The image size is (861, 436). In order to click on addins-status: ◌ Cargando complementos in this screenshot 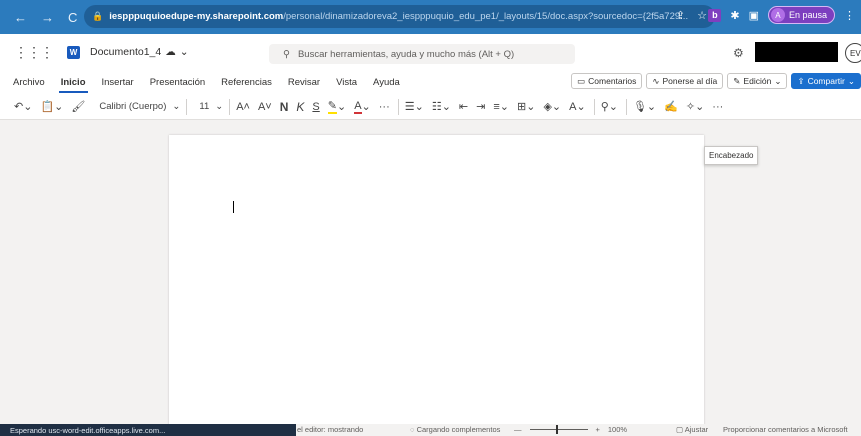, I will do `click(455, 429)`.